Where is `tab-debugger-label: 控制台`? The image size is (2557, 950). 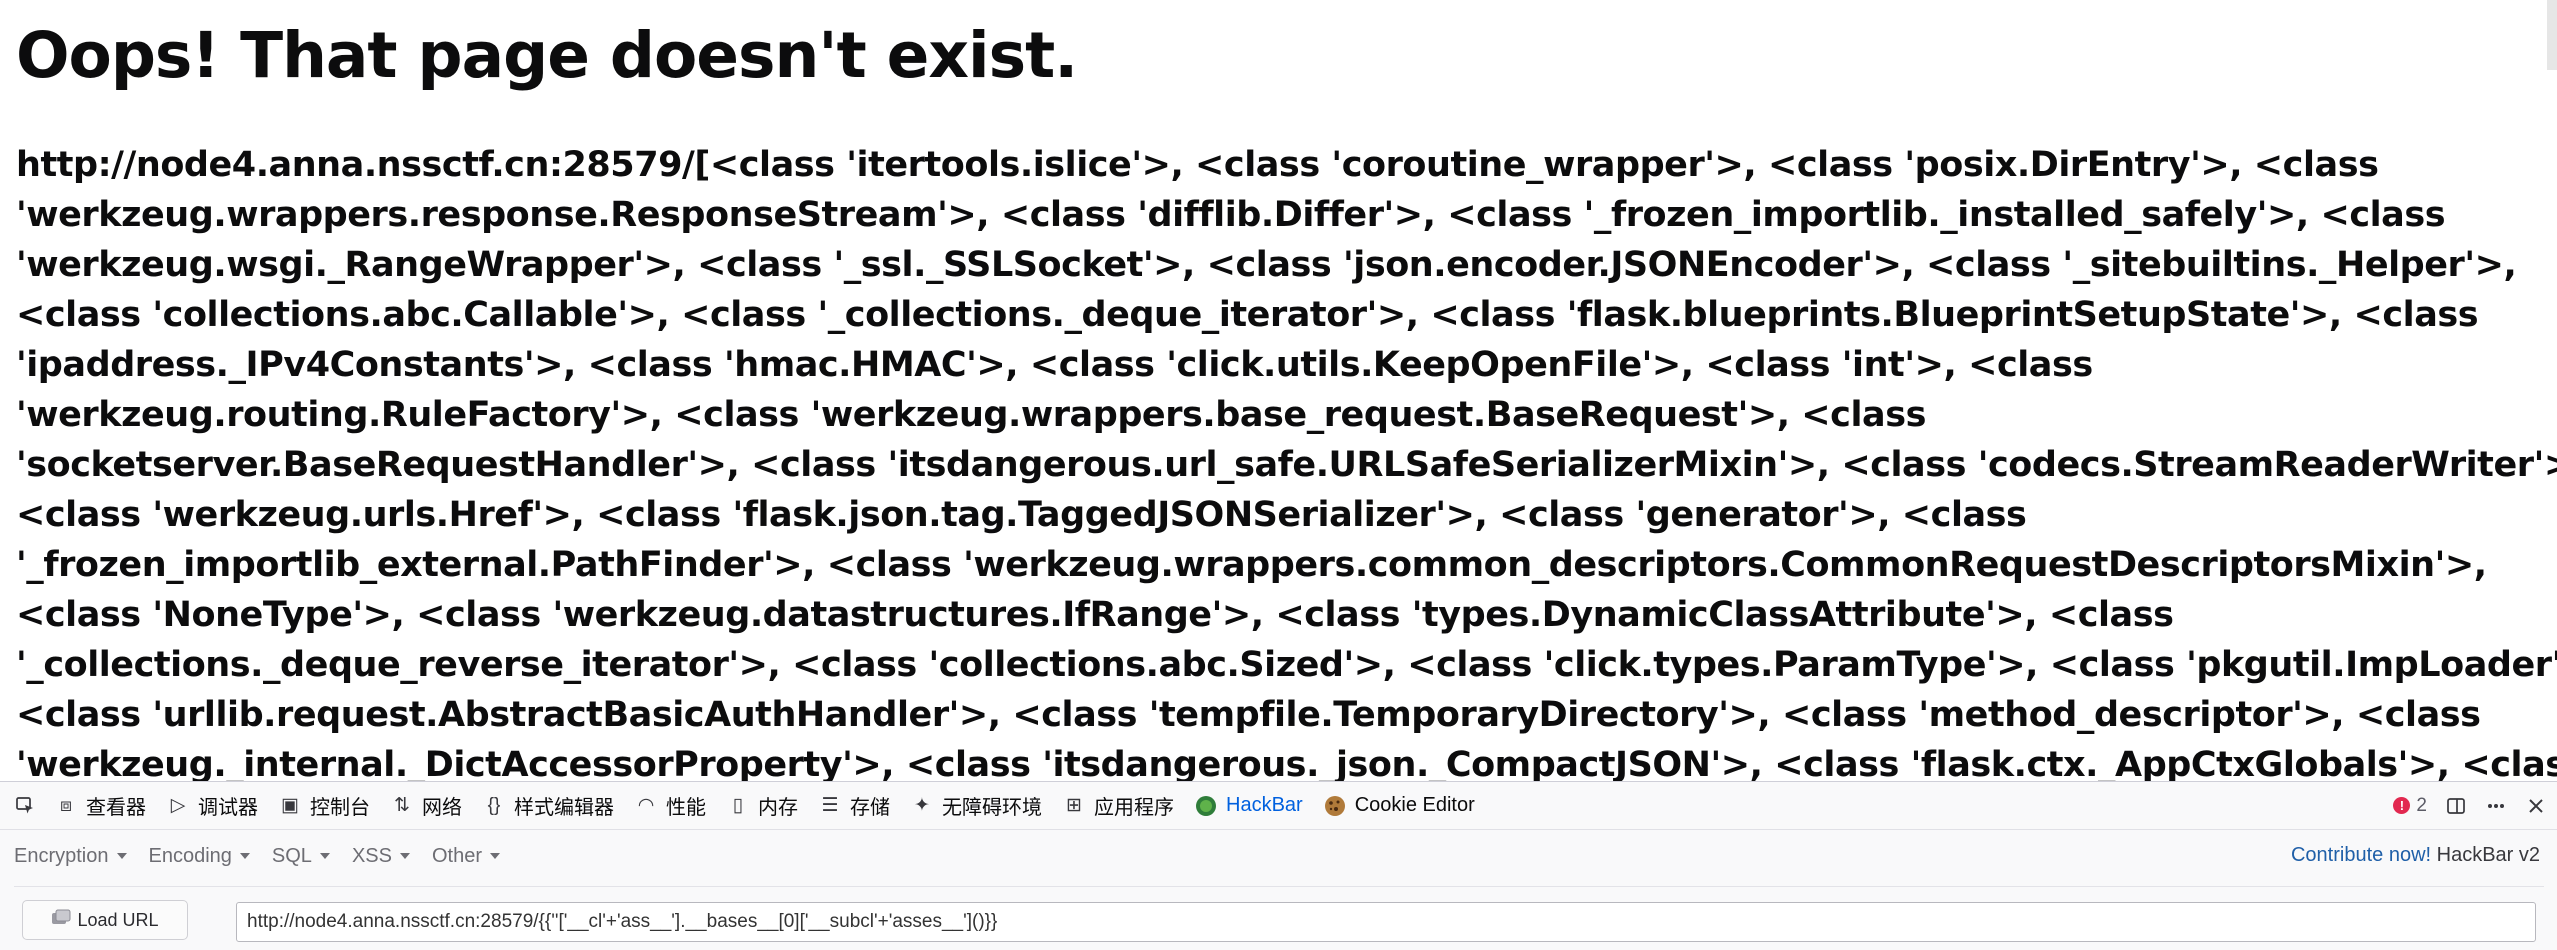
tab-debugger-label: 控制台 is located at coordinates (340, 808).